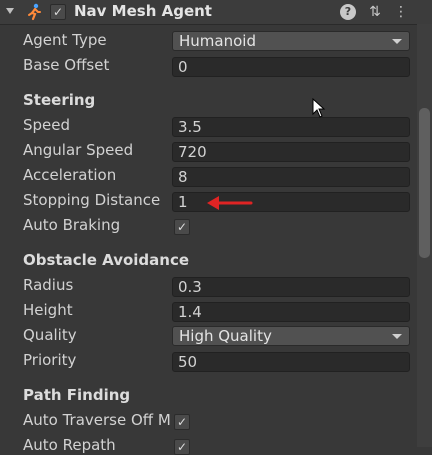  Describe the element at coordinates (291, 67) in the screenshot. I see `base-offset-field: 0` at that location.